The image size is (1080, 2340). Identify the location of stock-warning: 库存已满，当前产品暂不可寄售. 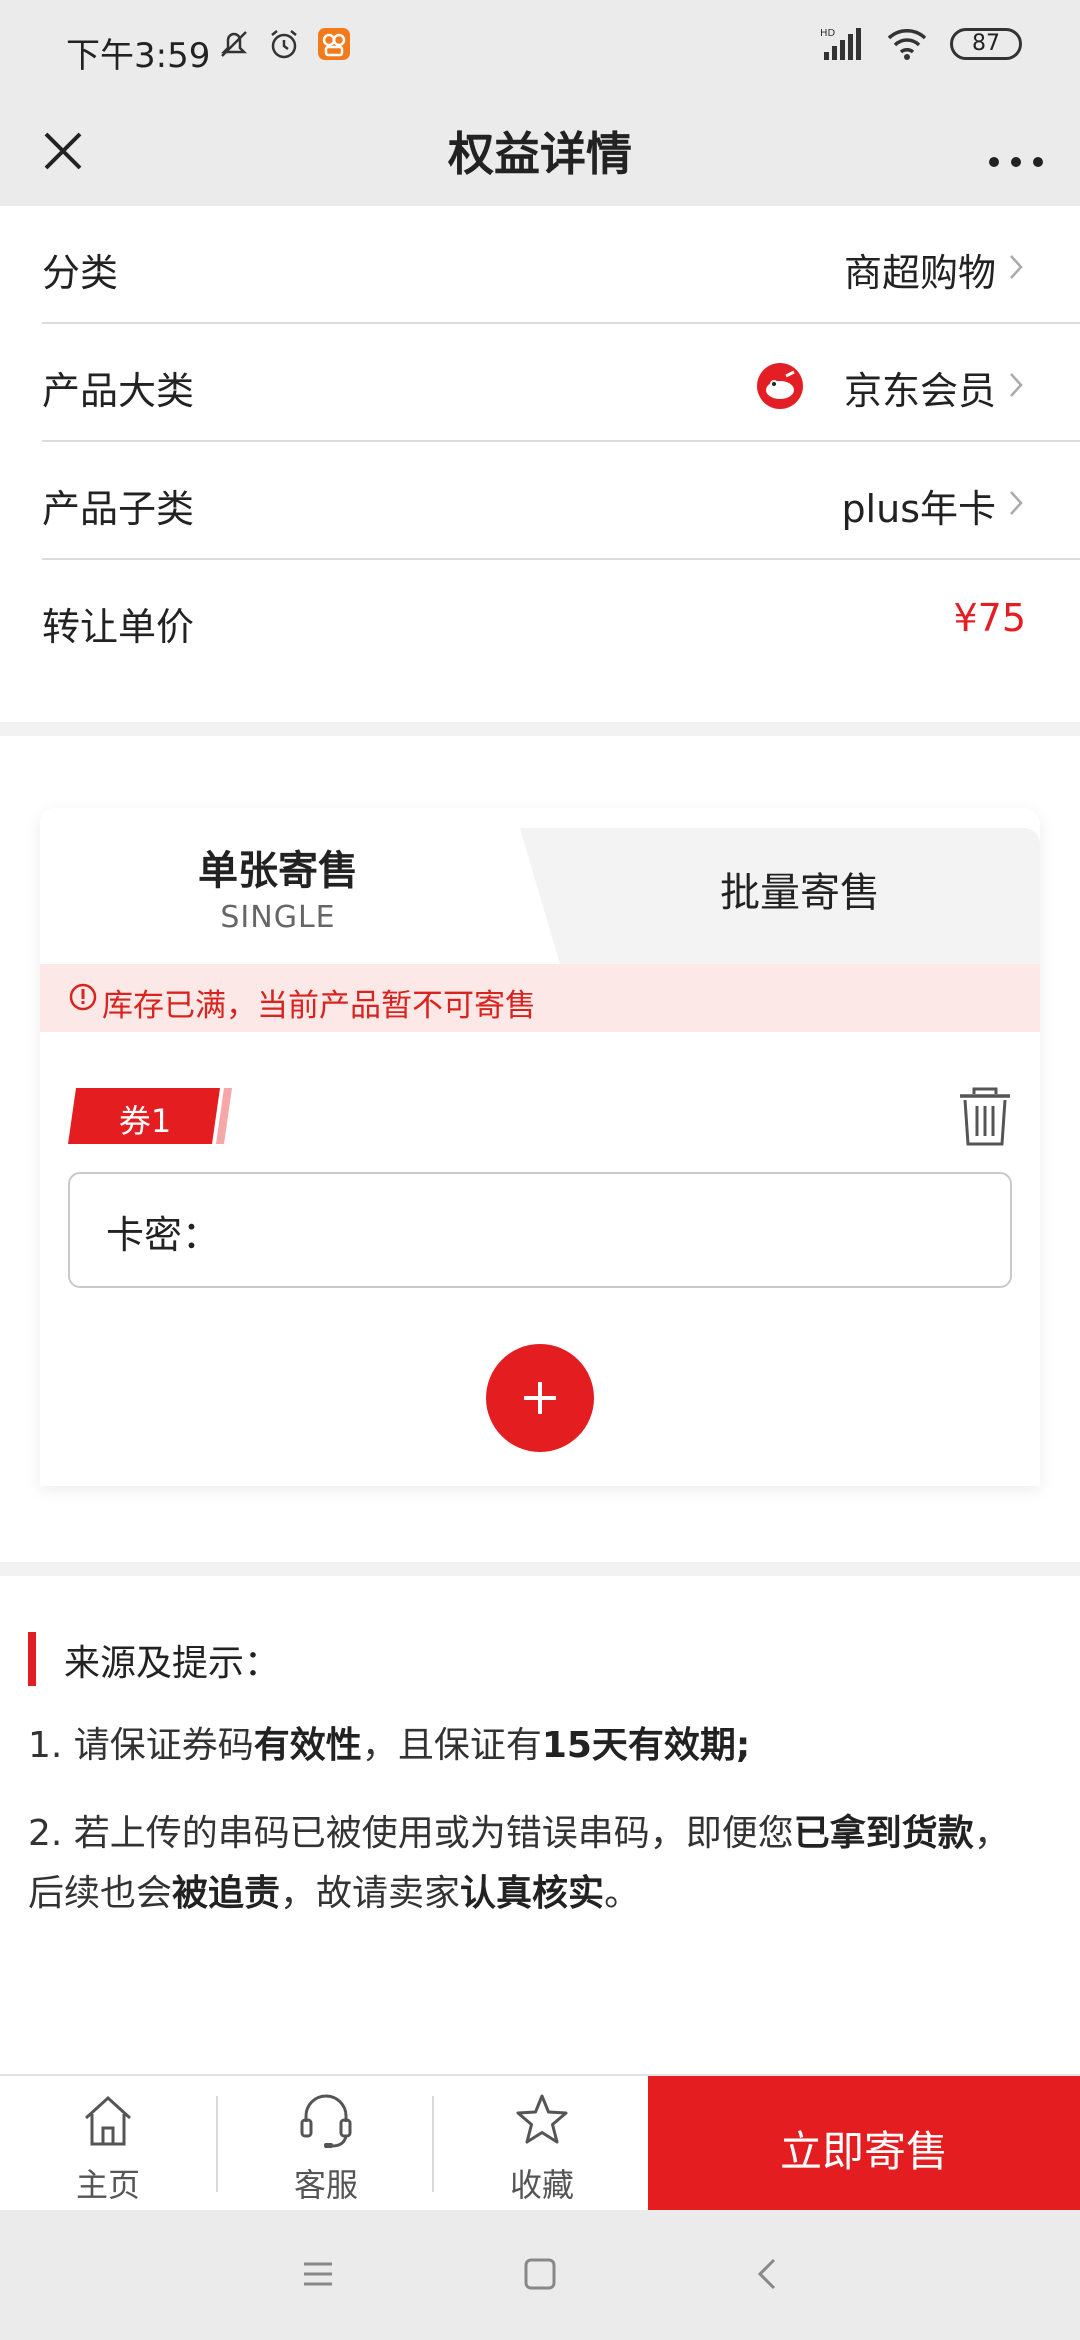
(540, 998).